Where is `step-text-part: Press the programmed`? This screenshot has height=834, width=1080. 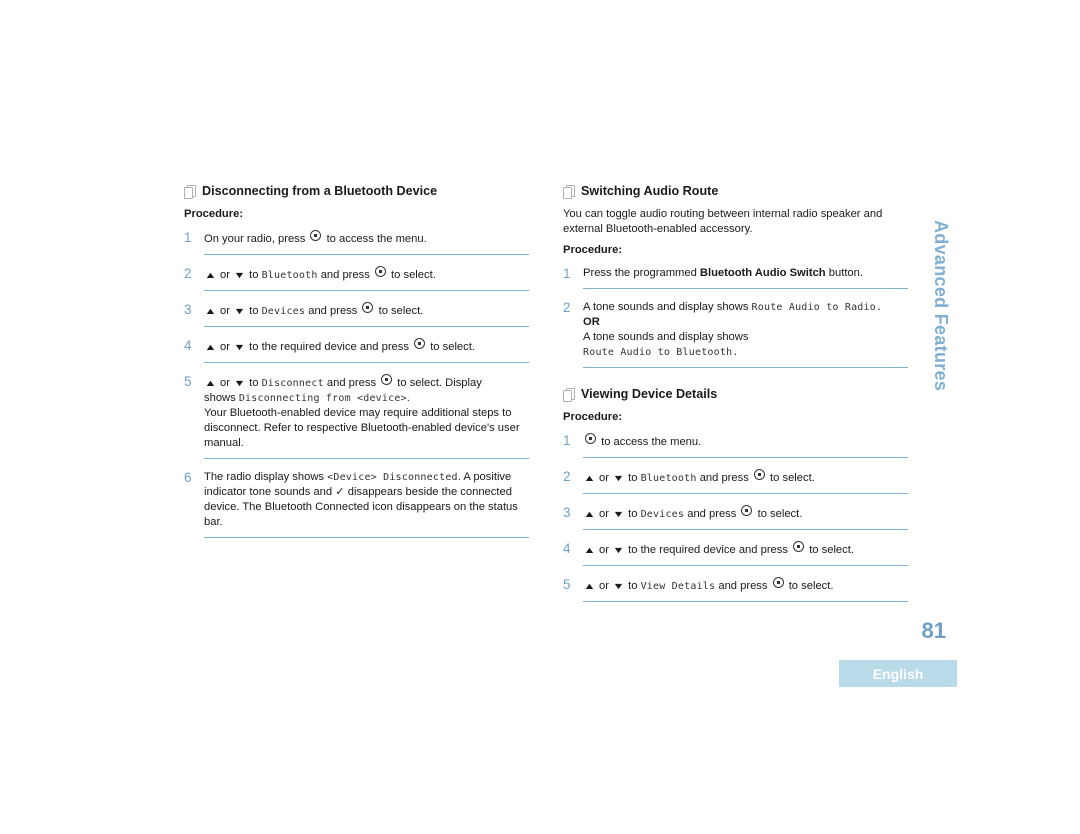
step-text-part: Press the programmed is located at coordinates (640, 273).